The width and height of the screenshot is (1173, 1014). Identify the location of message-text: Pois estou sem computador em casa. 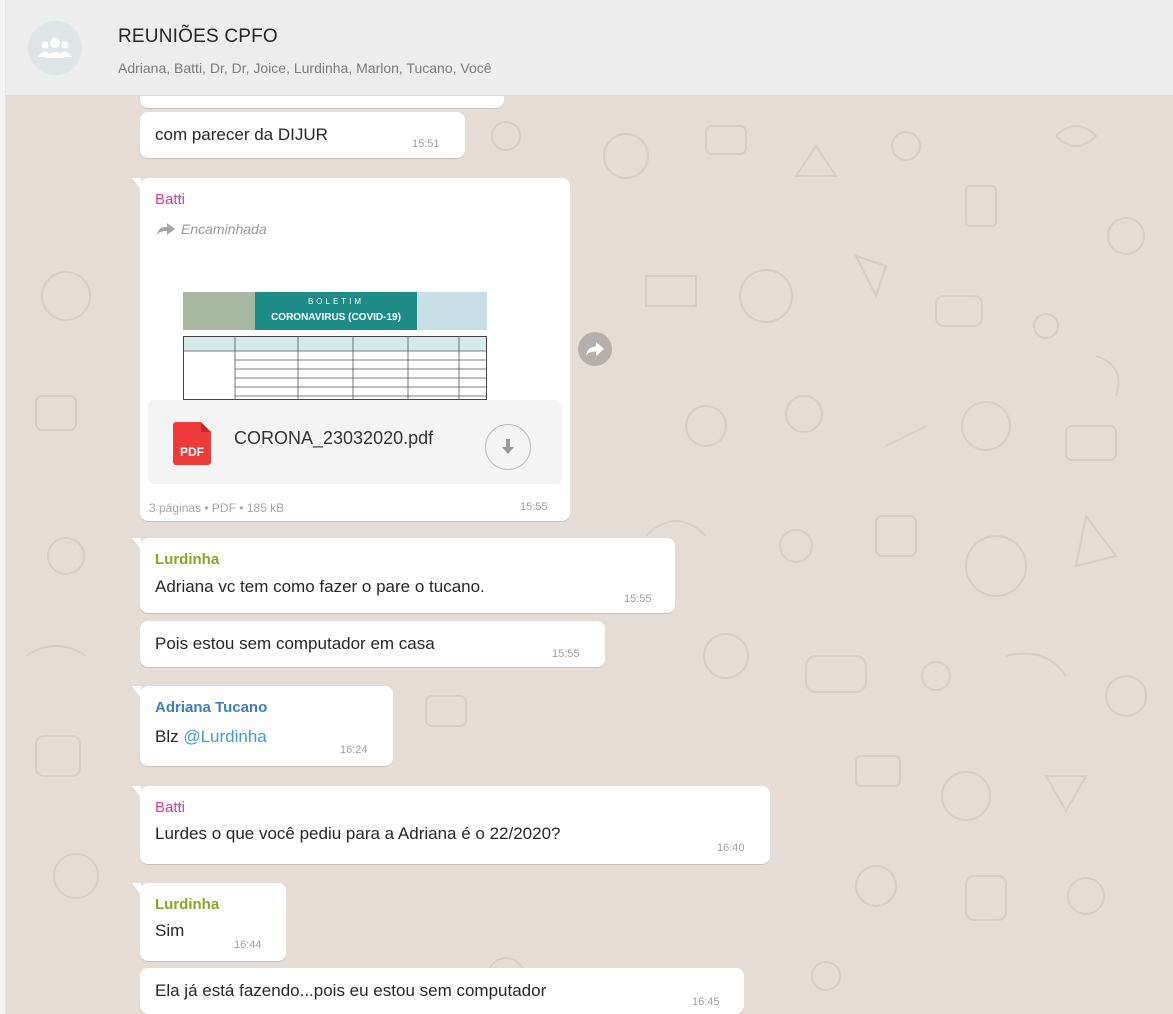
(295, 643).